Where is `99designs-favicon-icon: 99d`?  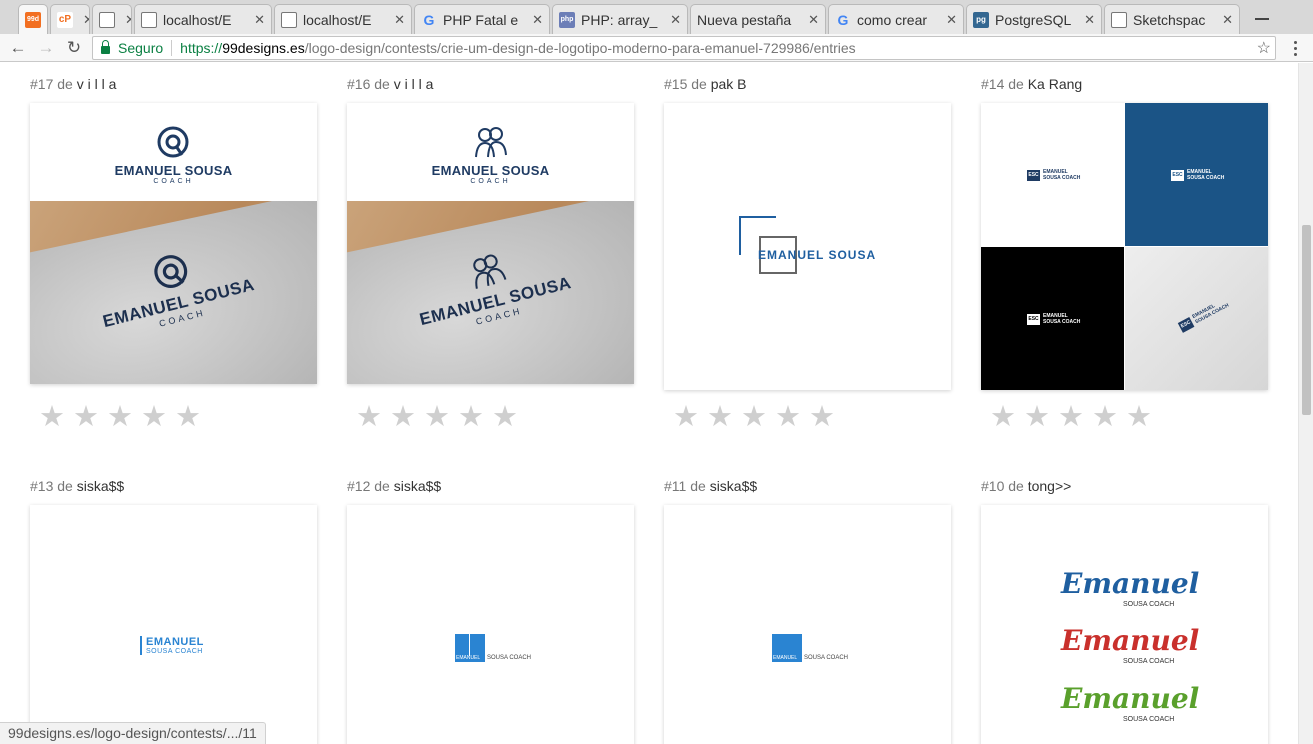
99designs-favicon-icon: 99d is located at coordinates (33, 19).